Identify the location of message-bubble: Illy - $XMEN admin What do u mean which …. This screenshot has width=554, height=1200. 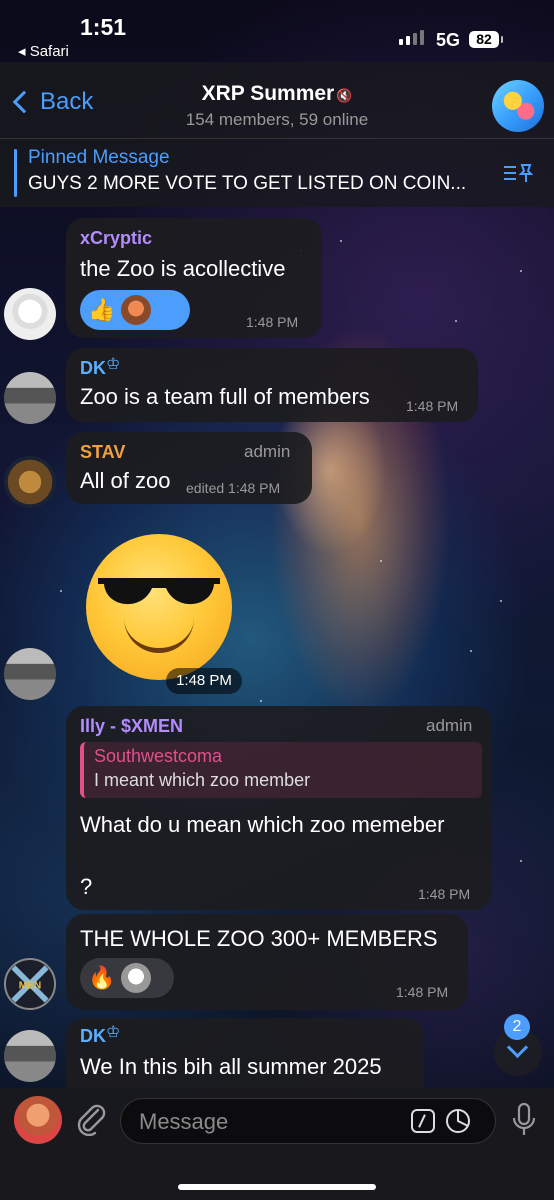
(279, 808).